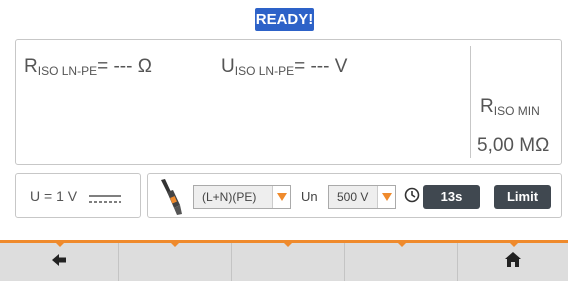 Image resolution: width=568 pixels, height=281 pixels. What do you see at coordinates (451, 197) in the screenshot?
I see `time-button: 13s` at bounding box center [451, 197].